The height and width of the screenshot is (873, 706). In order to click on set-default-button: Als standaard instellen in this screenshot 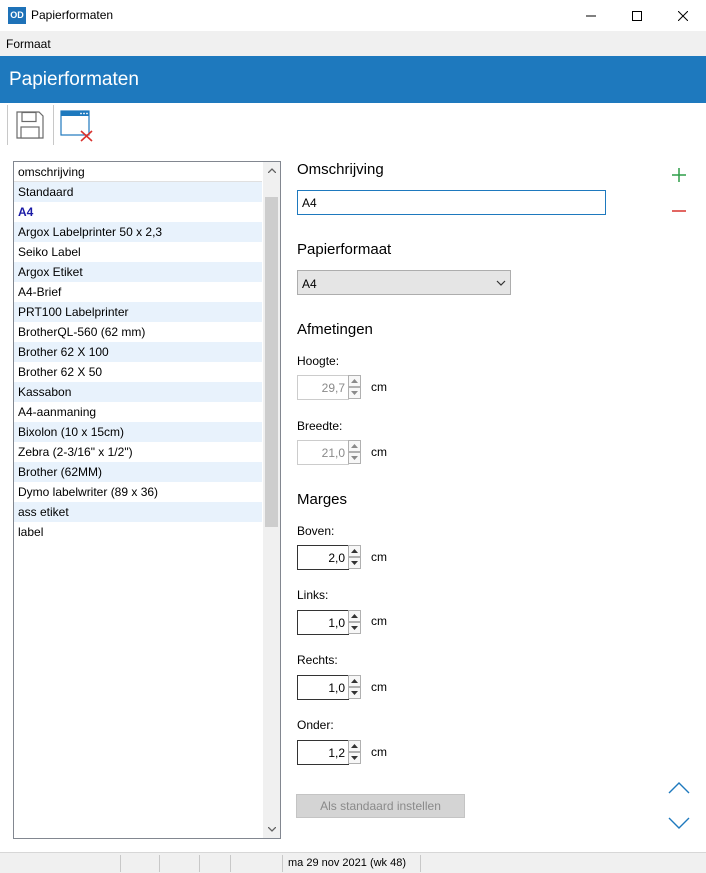, I will do `click(380, 806)`.